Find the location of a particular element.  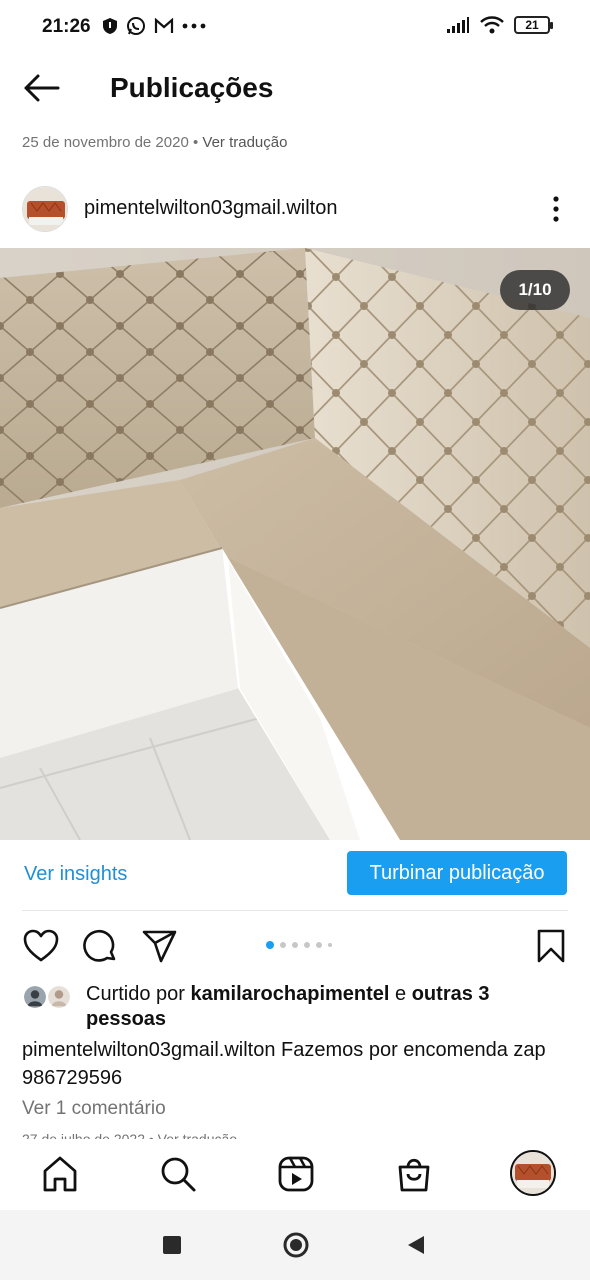

battery-icon: 21 is located at coordinates (533, 25).